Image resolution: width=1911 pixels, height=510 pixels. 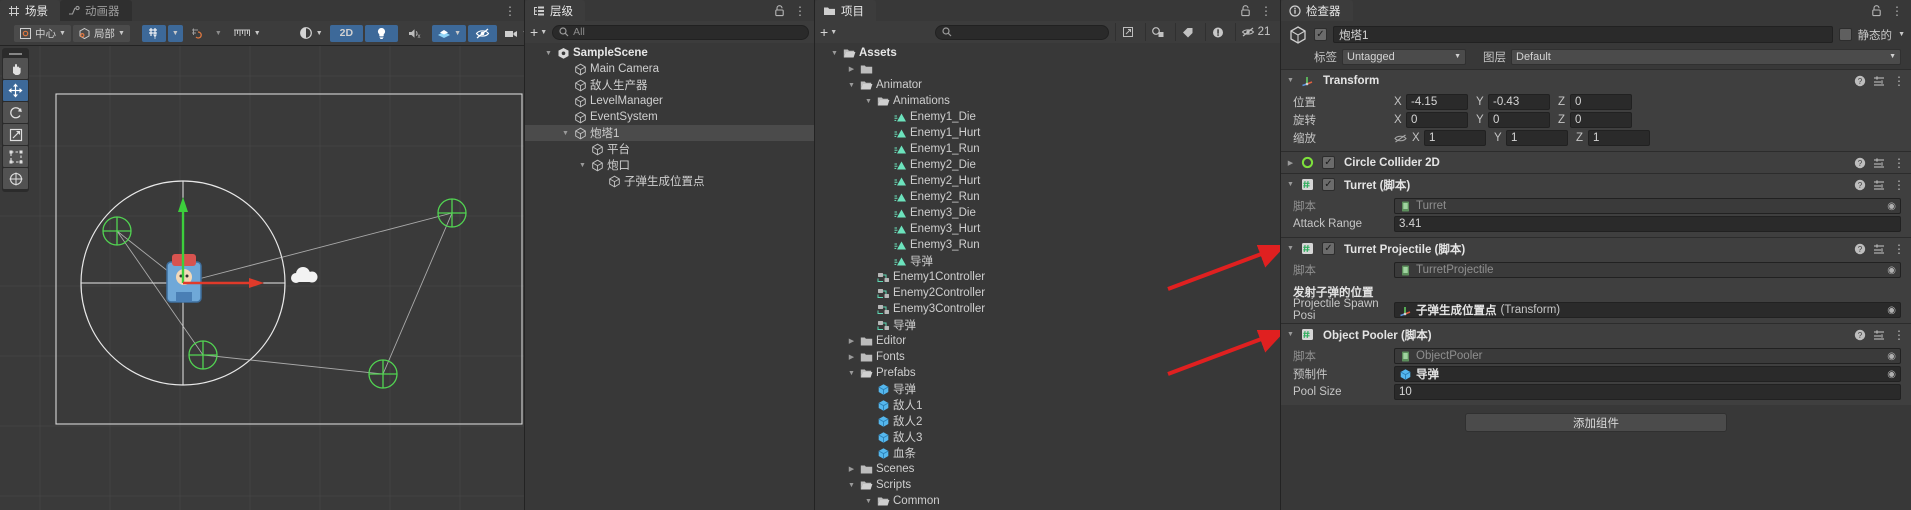 I want to click on tree-row: ▶Enemy1_Die, so click(x=1047, y=117).